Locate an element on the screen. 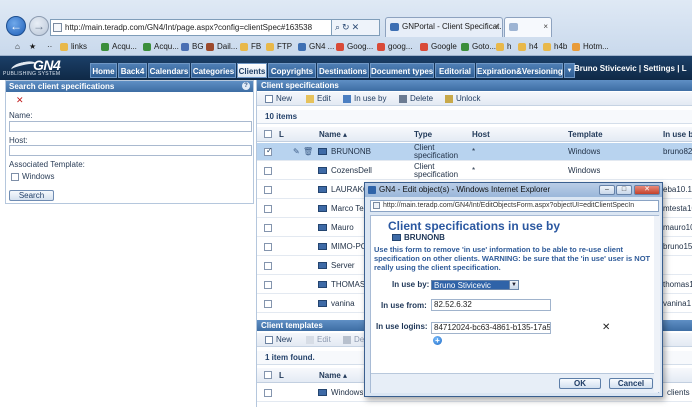 The width and height of the screenshot is (692, 407). template-new-button: New is located at coordinates (278, 340).